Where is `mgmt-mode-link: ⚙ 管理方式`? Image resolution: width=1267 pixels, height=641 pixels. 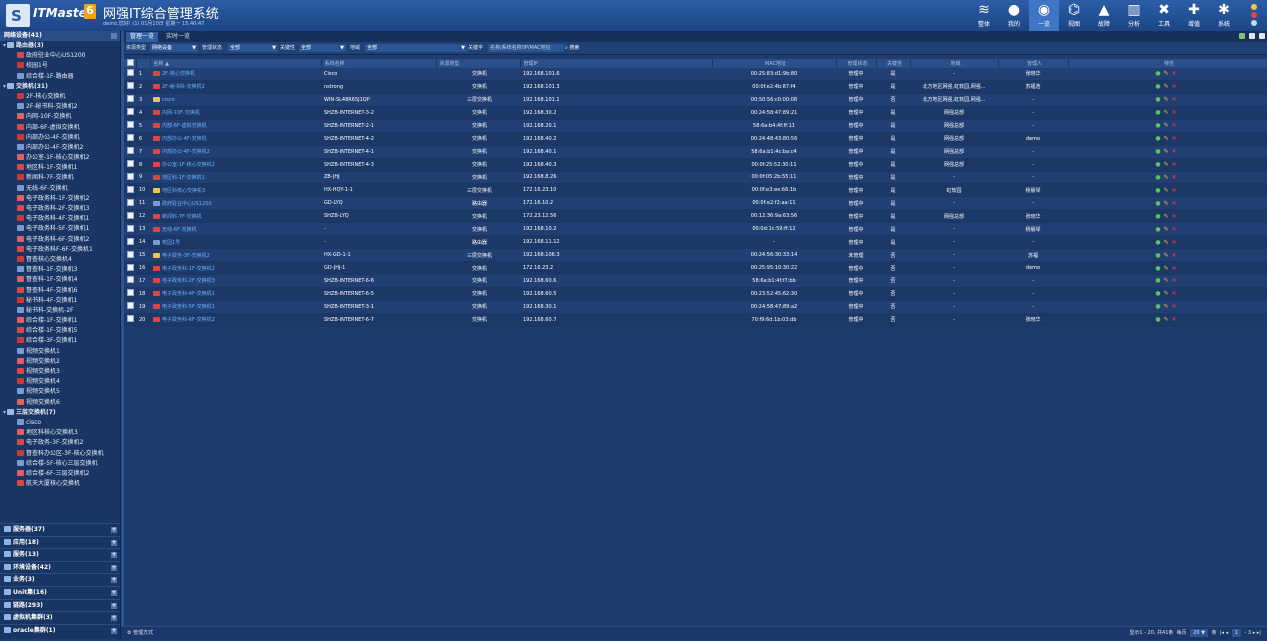 mgmt-mode-link: ⚙ 管理方式 is located at coordinates (140, 633).